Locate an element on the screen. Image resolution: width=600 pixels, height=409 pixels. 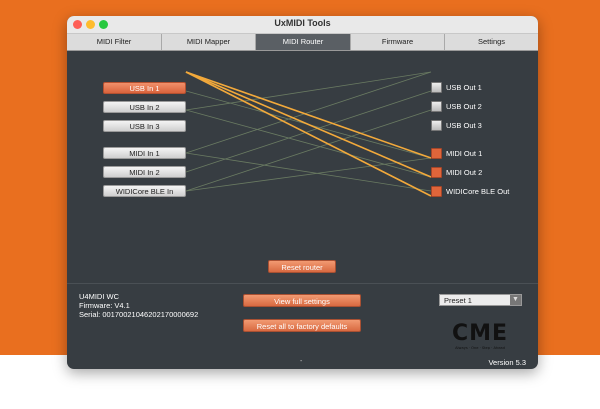
preset-value: Preset 1 is located at coordinates (458, 300).